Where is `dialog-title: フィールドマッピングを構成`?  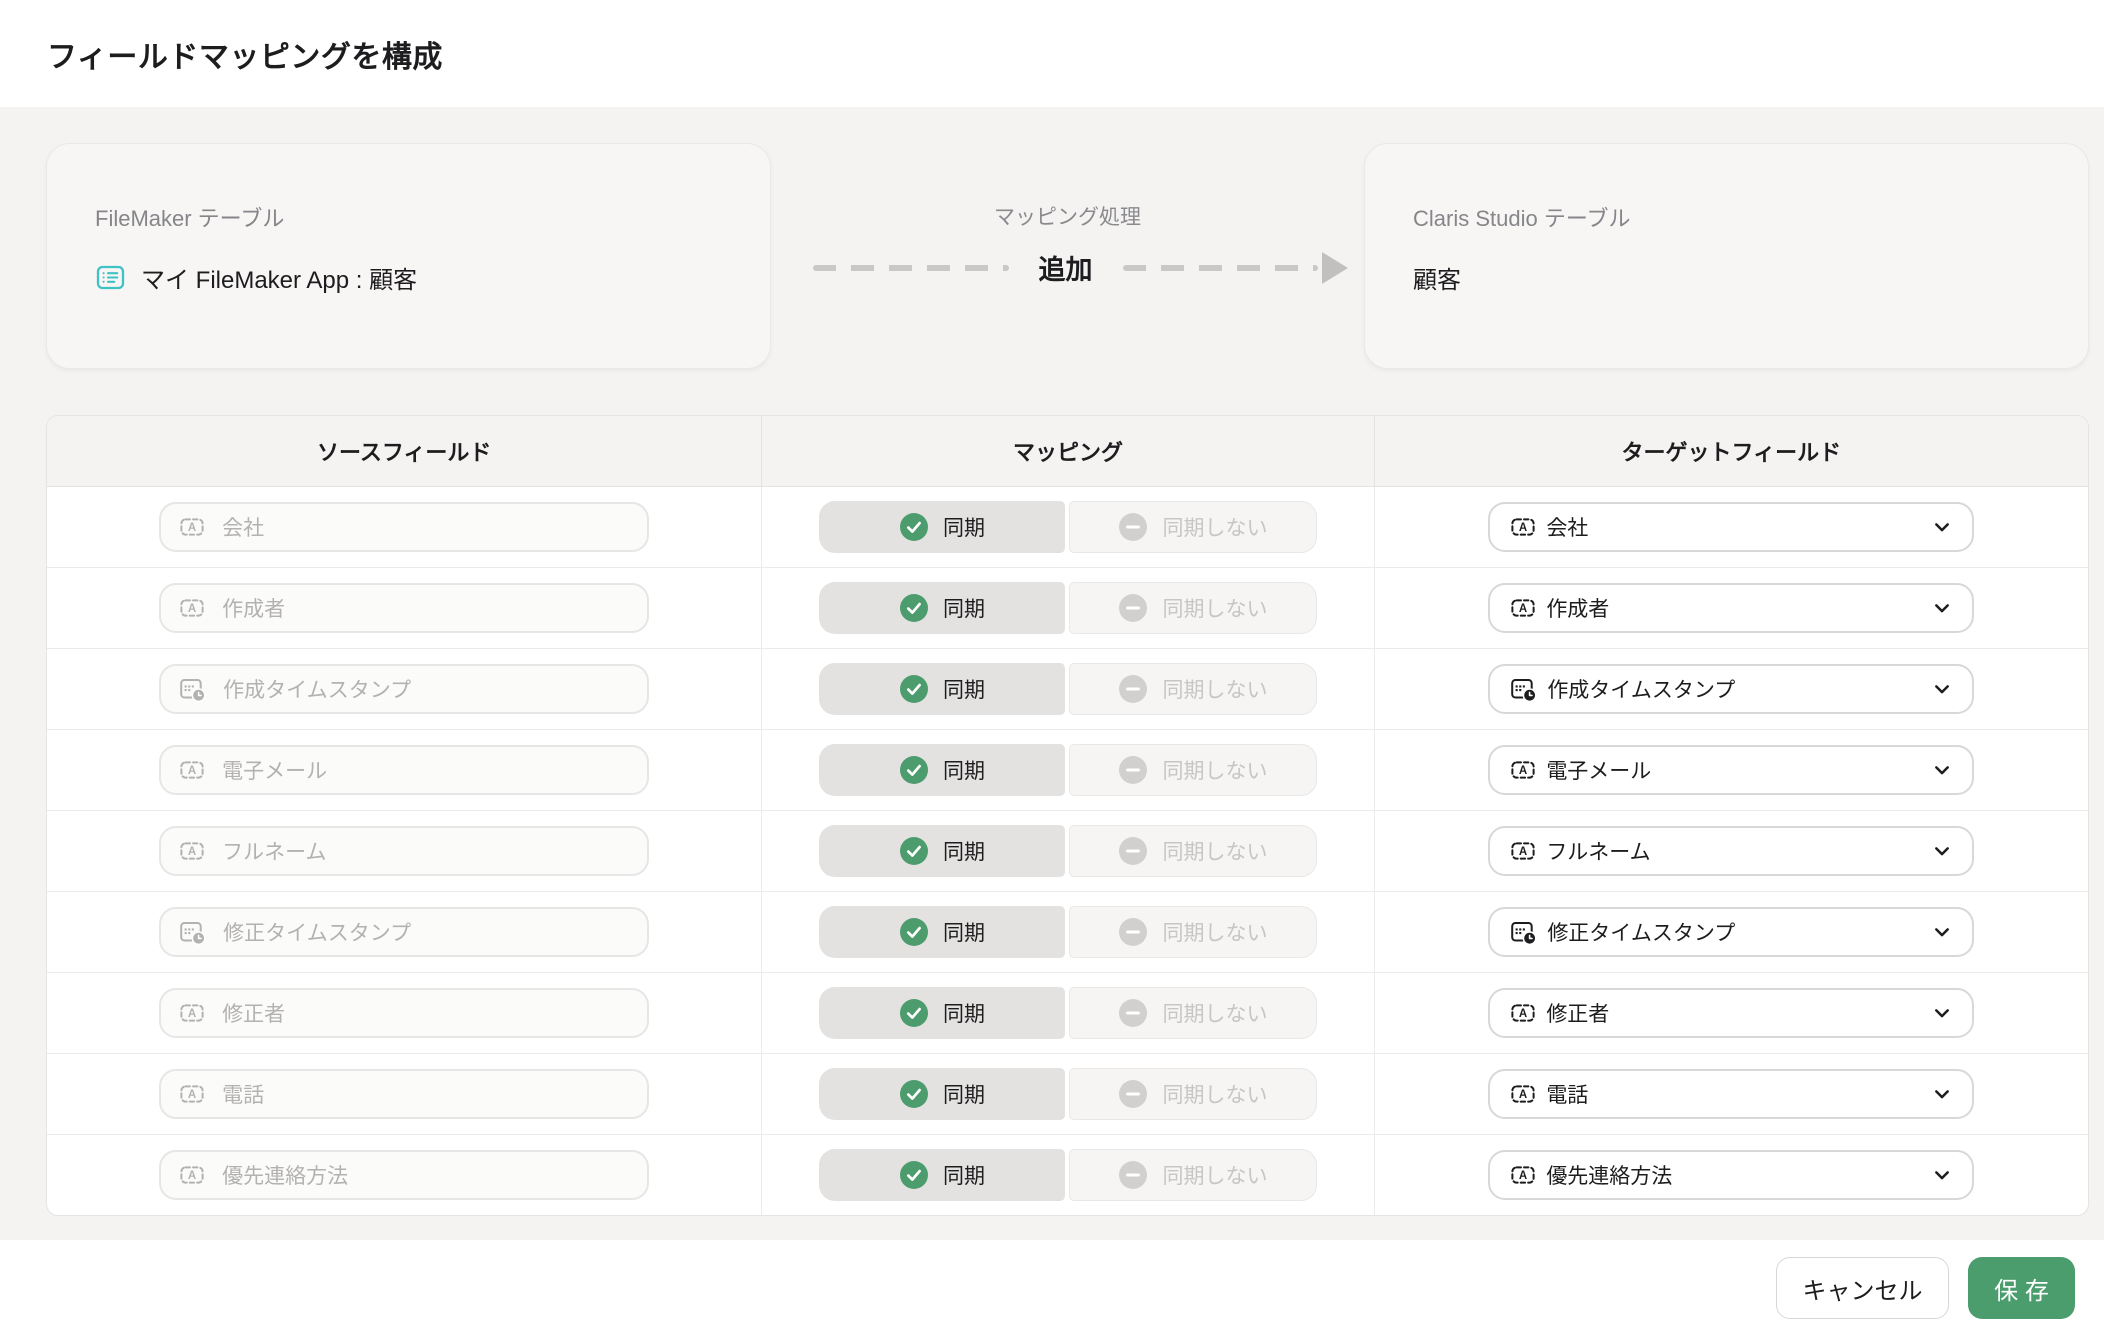
dialog-title: フィールドマッピングを構成 is located at coordinates (245, 57).